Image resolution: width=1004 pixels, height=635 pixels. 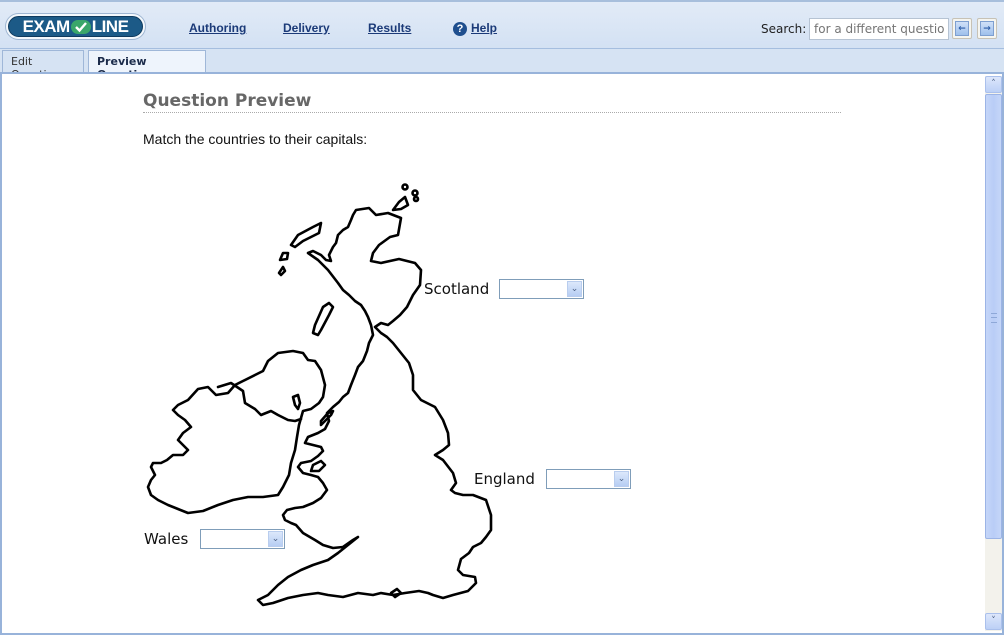 What do you see at coordinates (460, 29) in the screenshot?
I see `help-icon: ?` at bounding box center [460, 29].